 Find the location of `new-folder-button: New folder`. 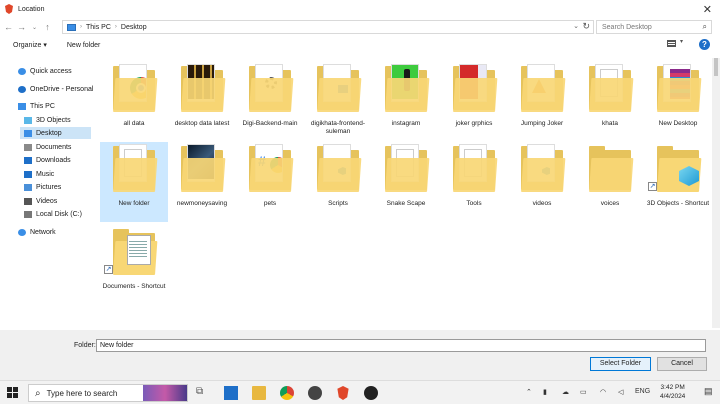

new-folder-button: New folder is located at coordinates (83, 45).